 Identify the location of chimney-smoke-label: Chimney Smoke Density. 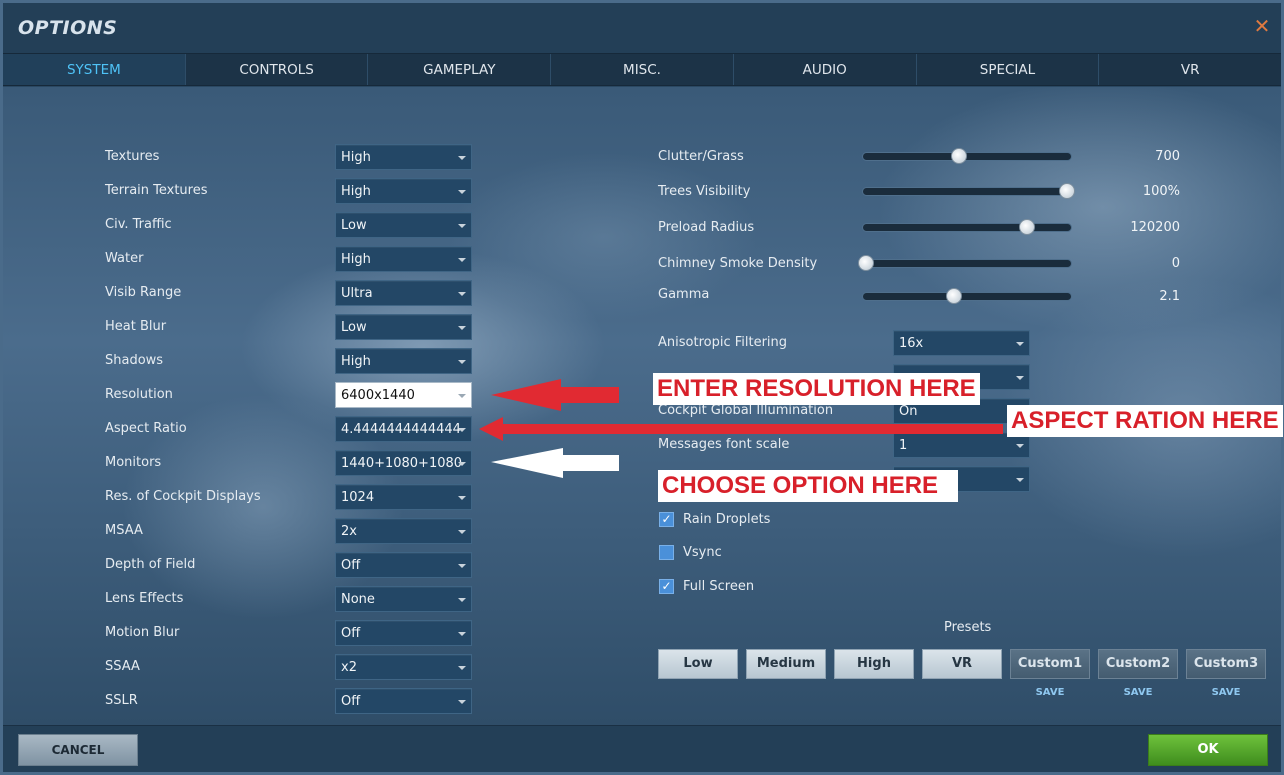
(738, 263).